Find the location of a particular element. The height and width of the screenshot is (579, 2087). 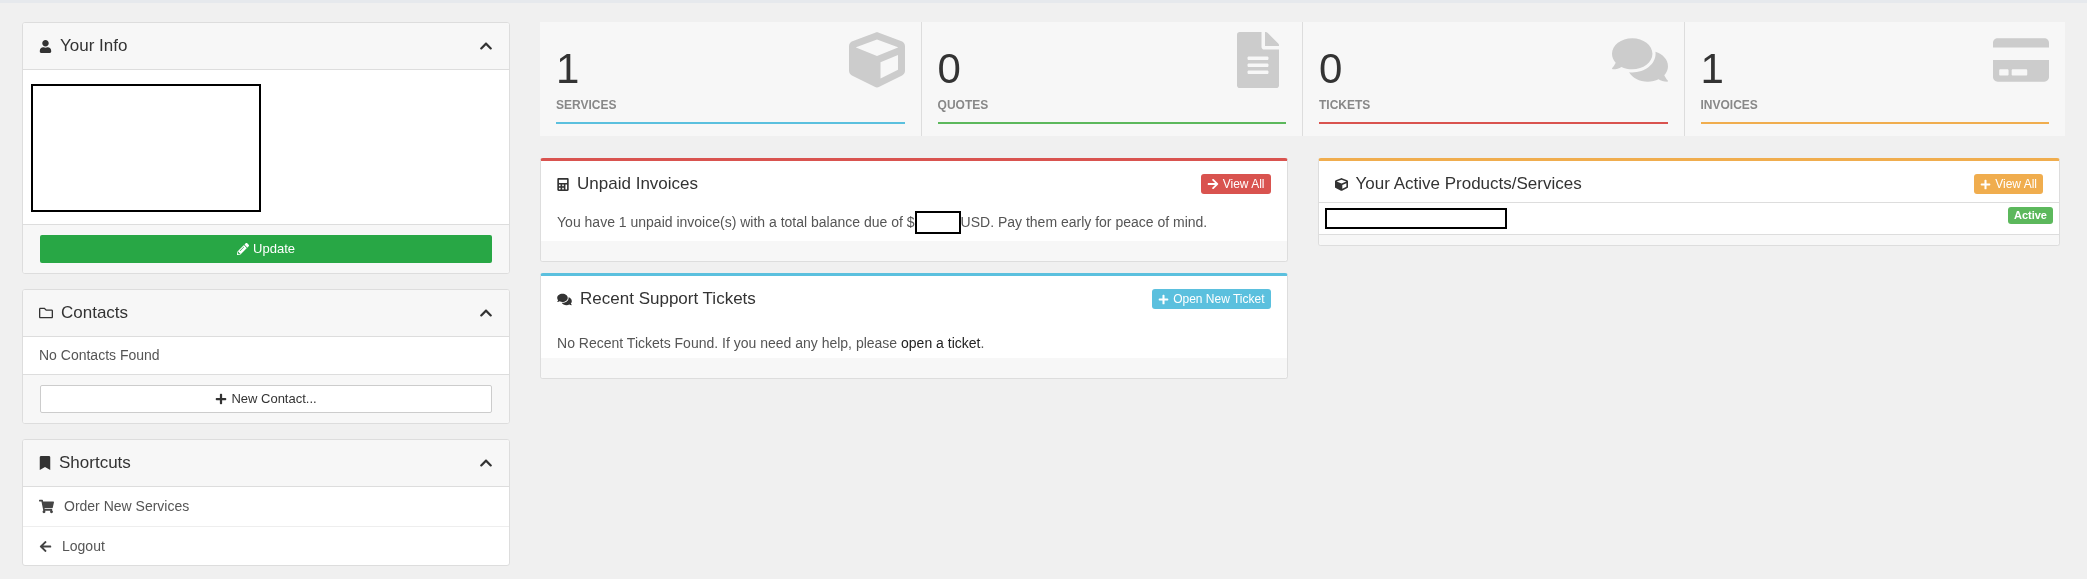

status-badge: Active is located at coordinates (2030, 215).